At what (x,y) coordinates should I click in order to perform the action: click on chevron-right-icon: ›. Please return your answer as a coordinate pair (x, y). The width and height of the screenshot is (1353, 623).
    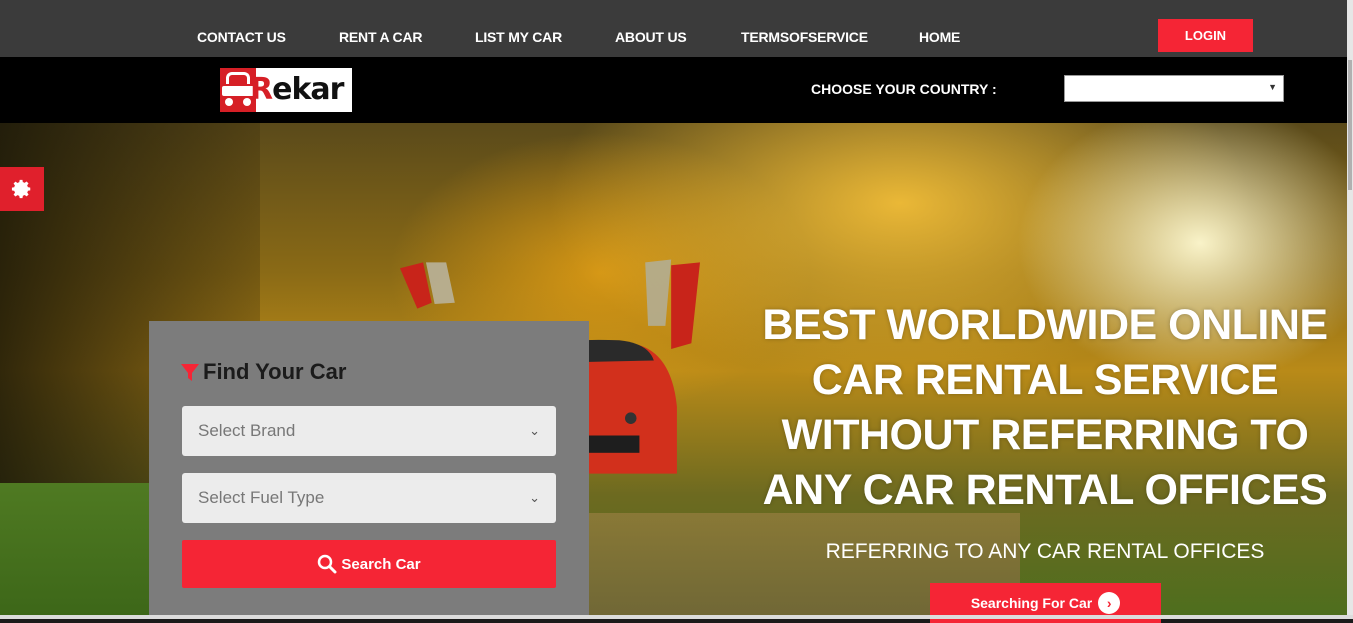
    Looking at the image, I should click on (1109, 603).